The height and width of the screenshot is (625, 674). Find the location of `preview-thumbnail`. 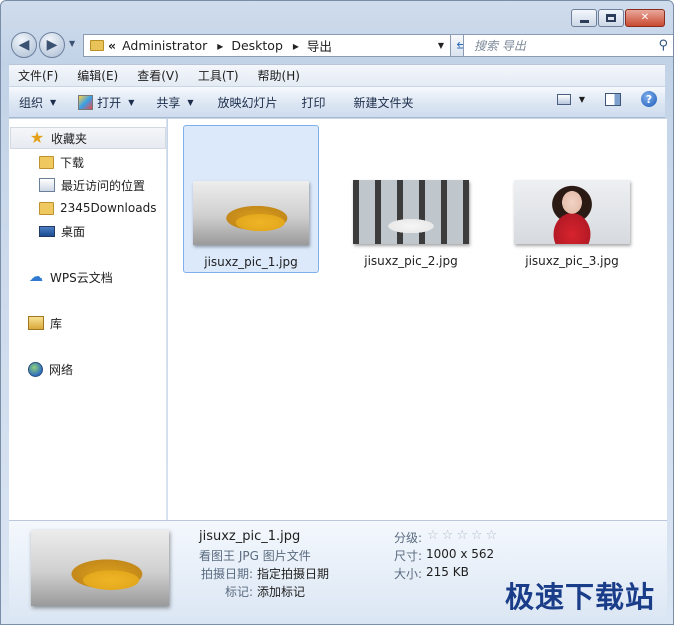

preview-thumbnail is located at coordinates (100, 568).